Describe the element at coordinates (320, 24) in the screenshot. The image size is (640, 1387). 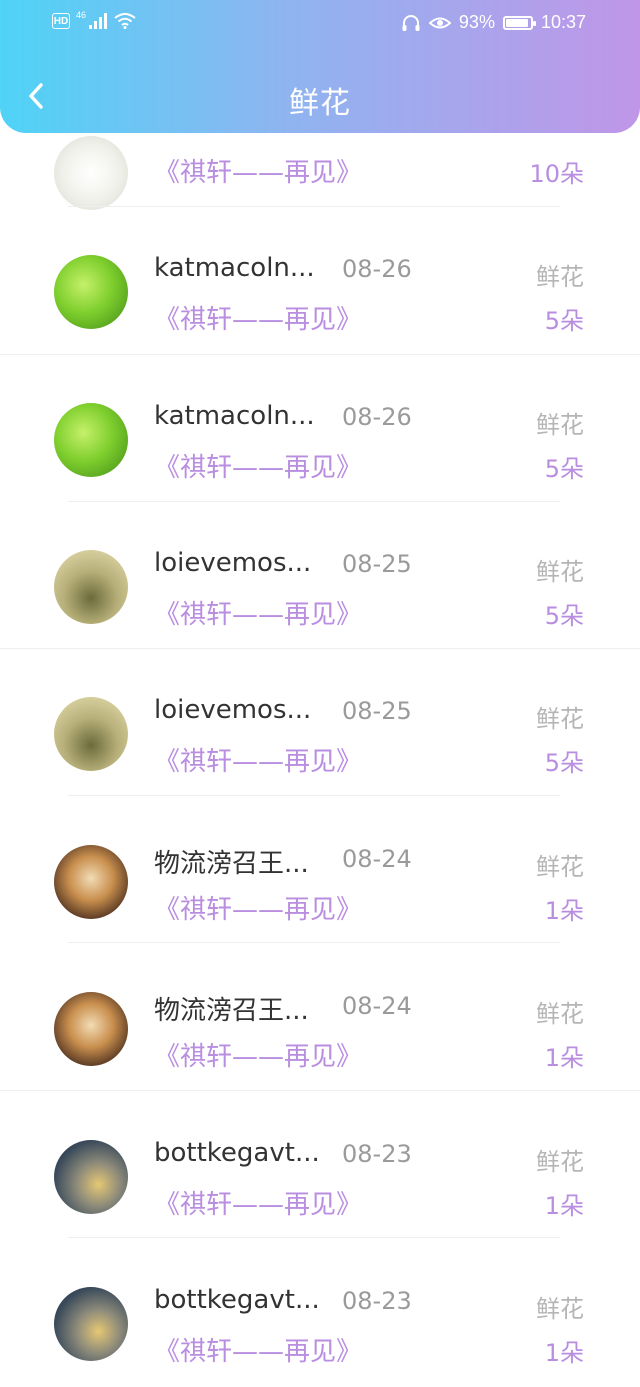
I see `status-bar: HD 46 93% 10:37` at that location.